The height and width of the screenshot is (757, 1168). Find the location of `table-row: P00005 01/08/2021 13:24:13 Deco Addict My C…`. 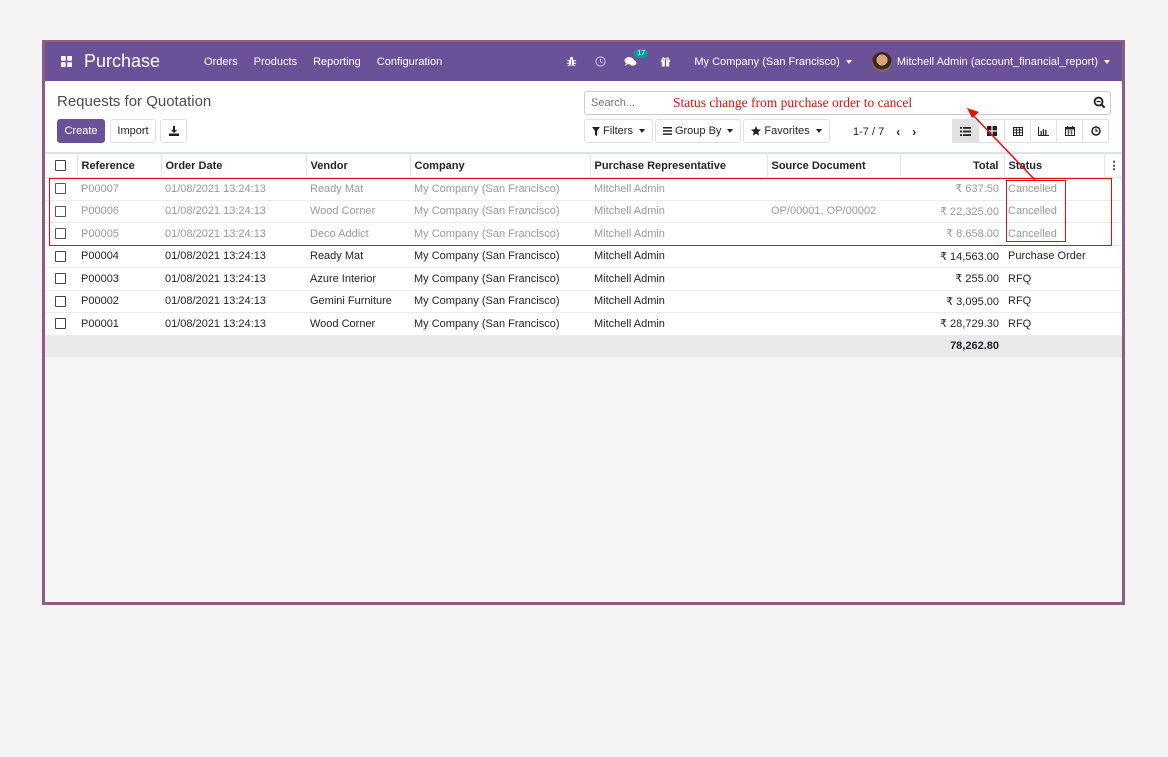

table-row: P00005 01/08/2021 13:24:13 Deco Addict My C… is located at coordinates (583, 234).